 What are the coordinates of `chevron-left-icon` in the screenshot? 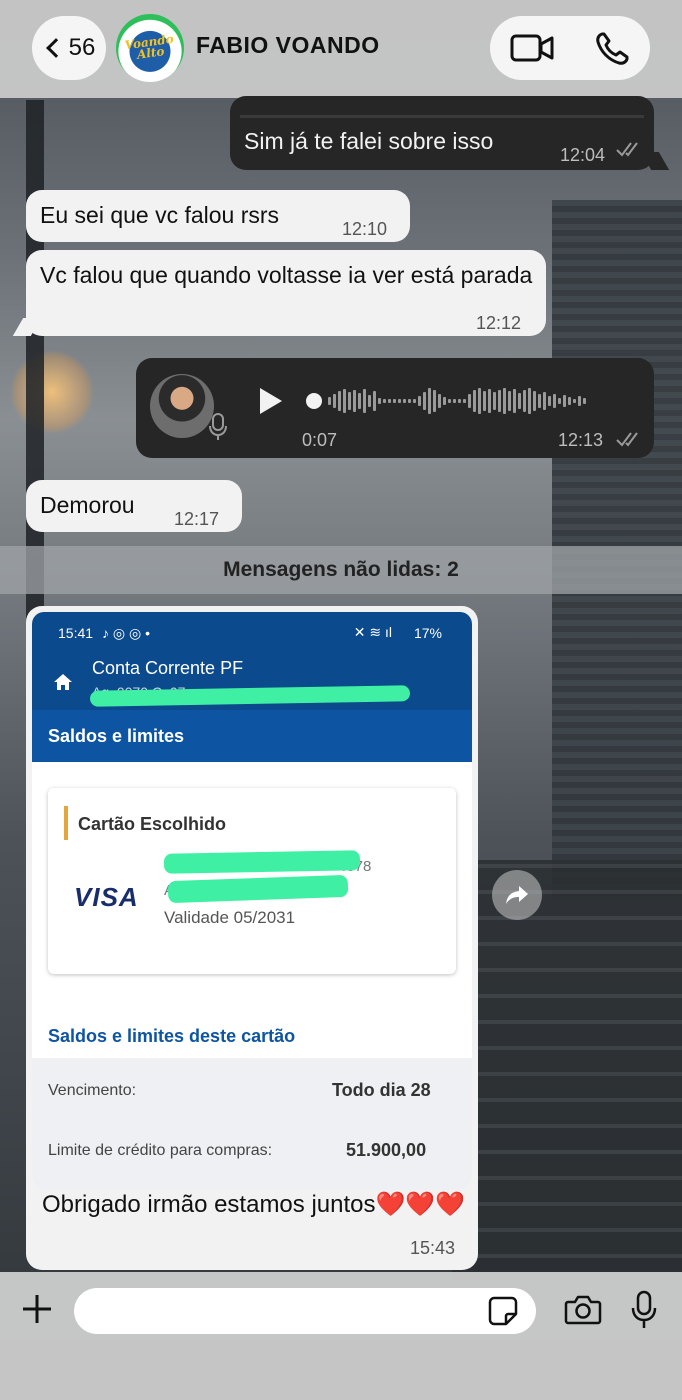 It's located at (55, 48).